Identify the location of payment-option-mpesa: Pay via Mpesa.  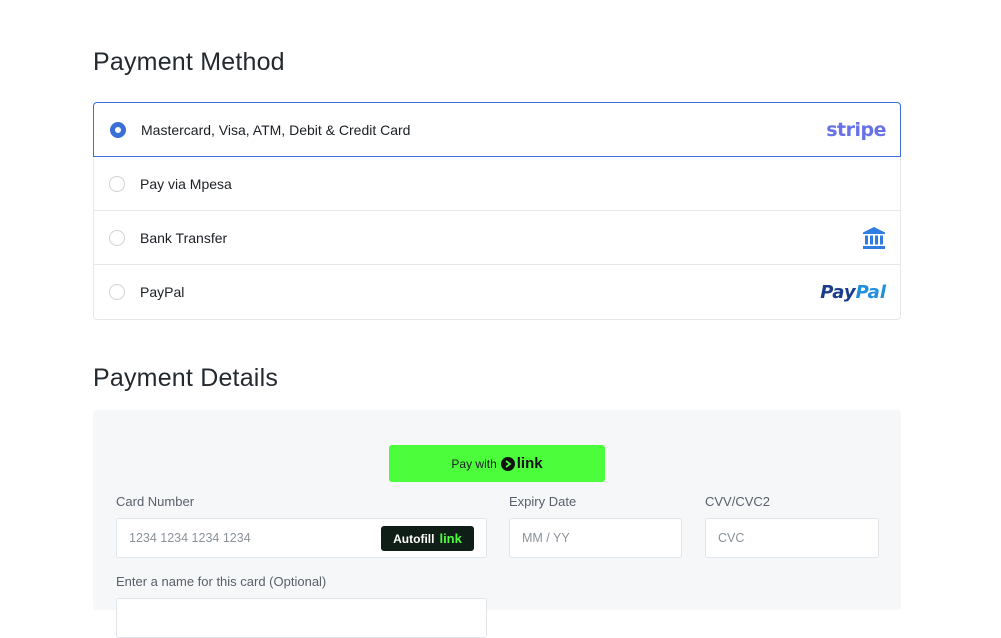
(497, 184).